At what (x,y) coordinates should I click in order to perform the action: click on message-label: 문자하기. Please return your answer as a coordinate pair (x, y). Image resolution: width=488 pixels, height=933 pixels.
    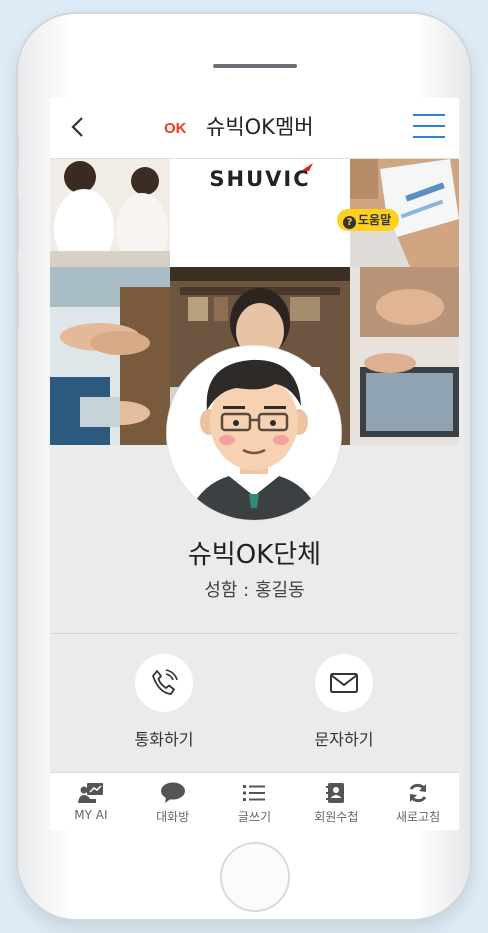
    Looking at the image, I should click on (344, 739).